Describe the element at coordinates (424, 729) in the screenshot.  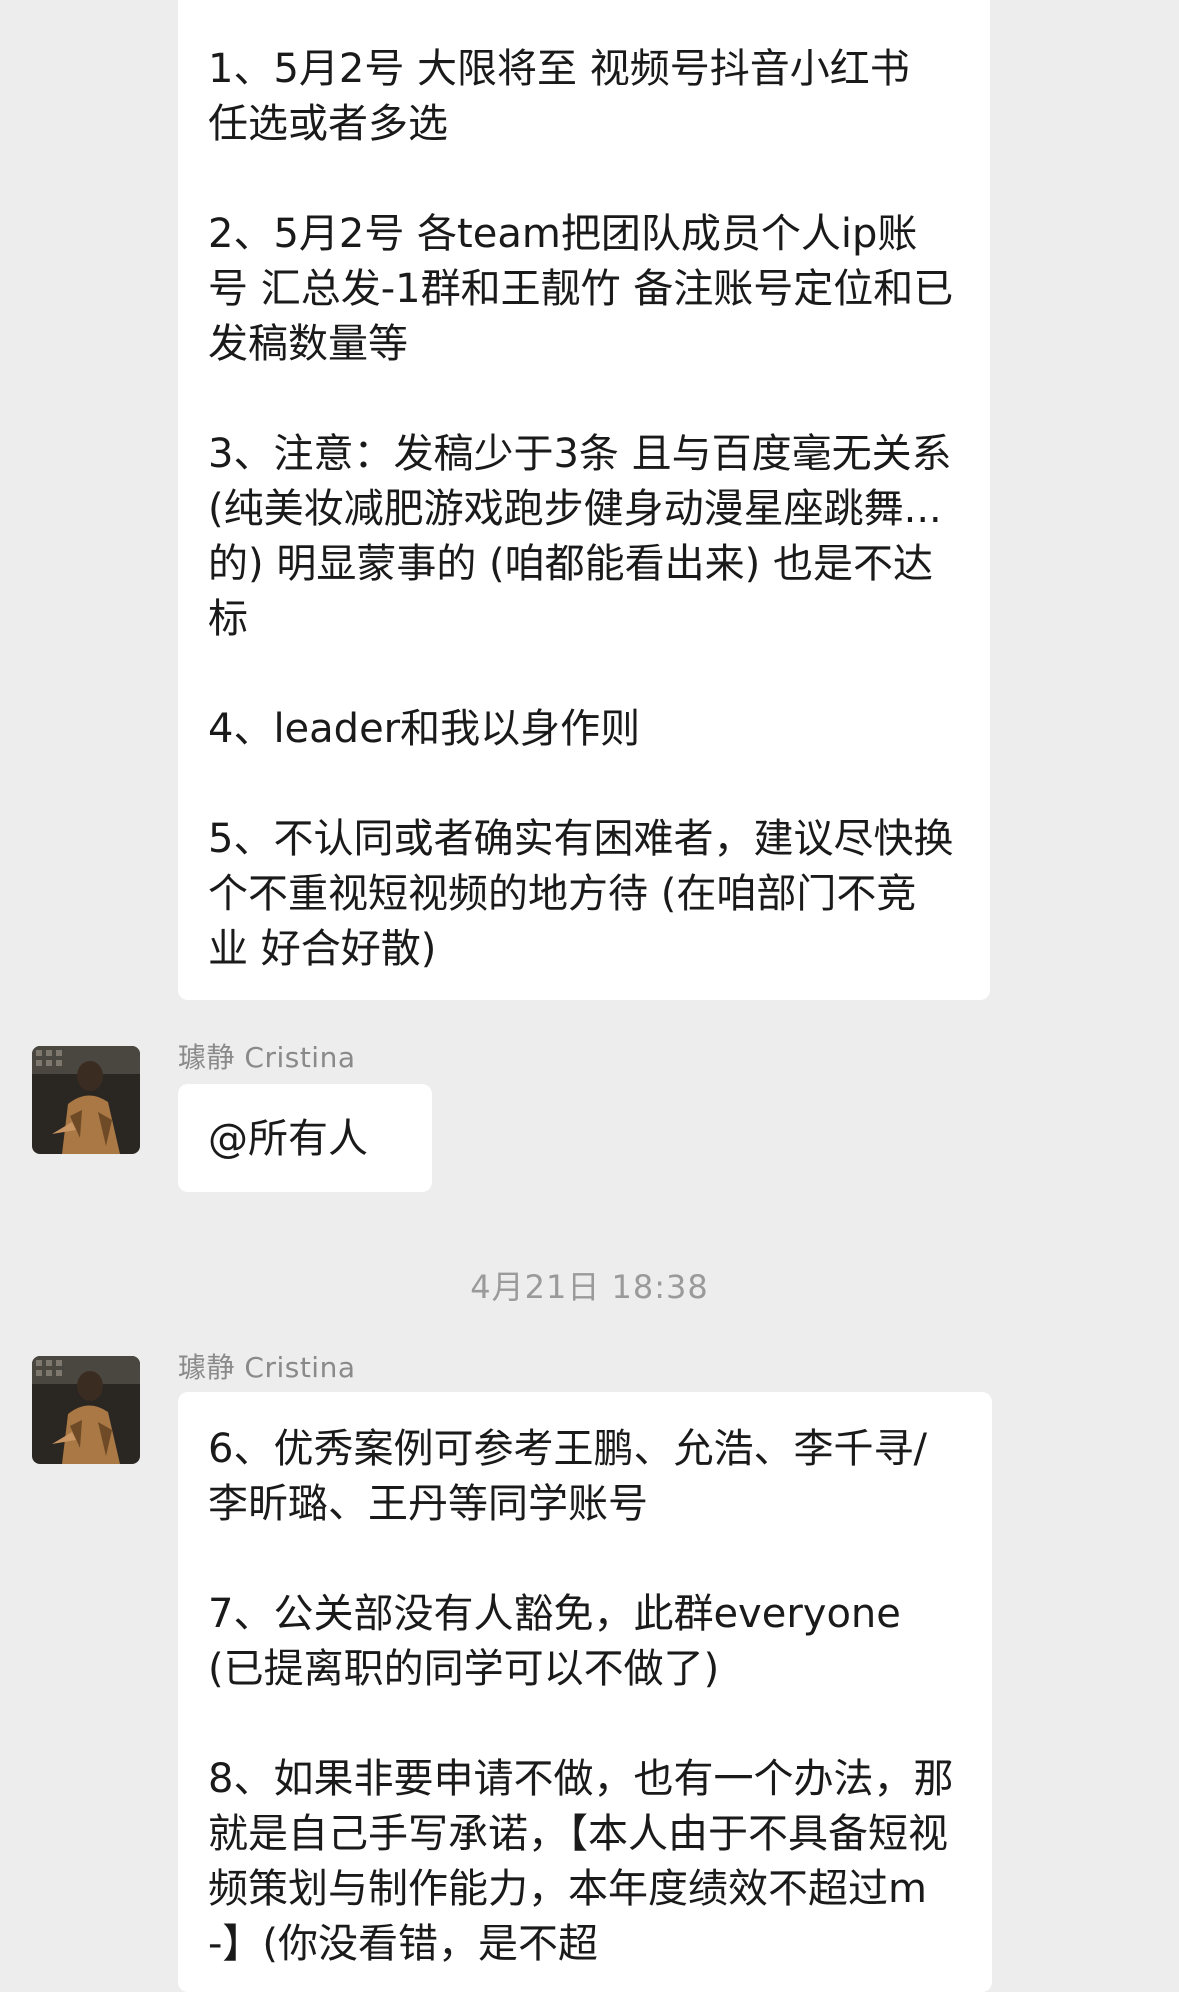
I see `message-paragraph: 4、leader和我以身作则` at that location.